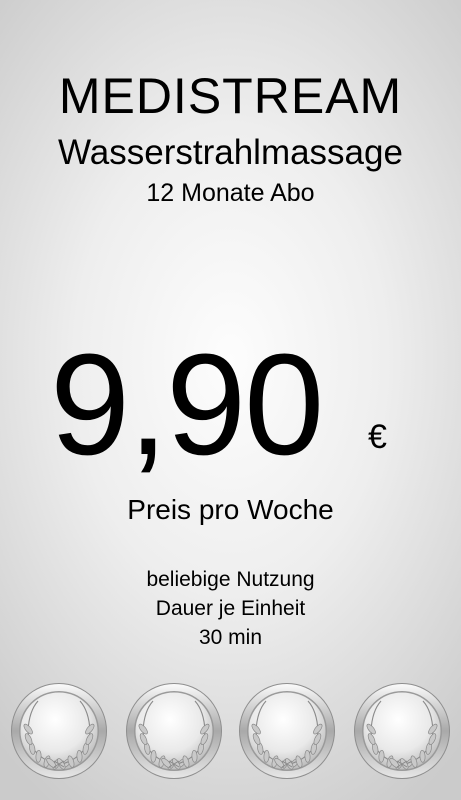 The height and width of the screenshot is (800, 461). What do you see at coordinates (230, 637) in the screenshot?
I see `duration-value: 30 min` at bounding box center [230, 637].